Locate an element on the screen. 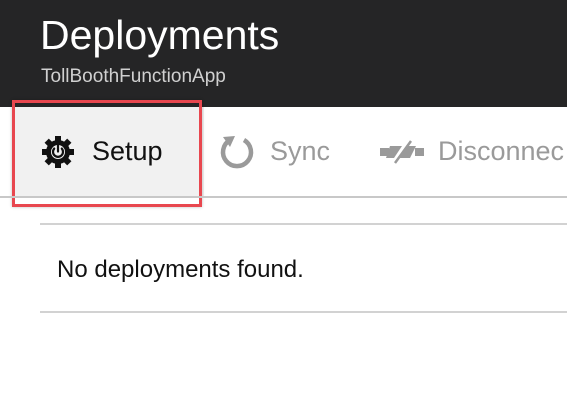  sync-button: Sync is located at coordinates (274, 151).